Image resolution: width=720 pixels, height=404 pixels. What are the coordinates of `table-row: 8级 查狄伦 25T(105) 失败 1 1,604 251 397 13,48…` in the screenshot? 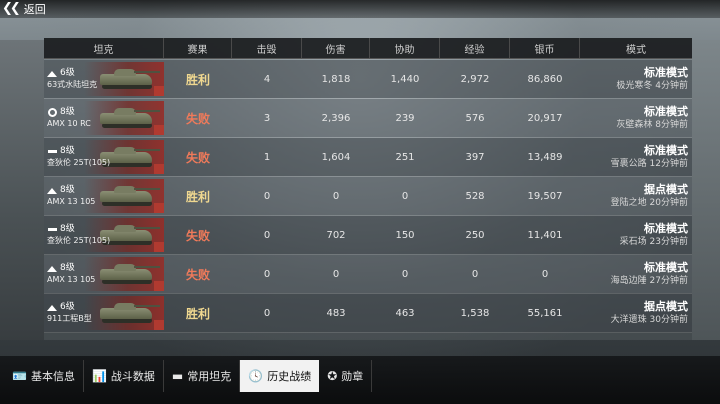 It's located at (368, 157).